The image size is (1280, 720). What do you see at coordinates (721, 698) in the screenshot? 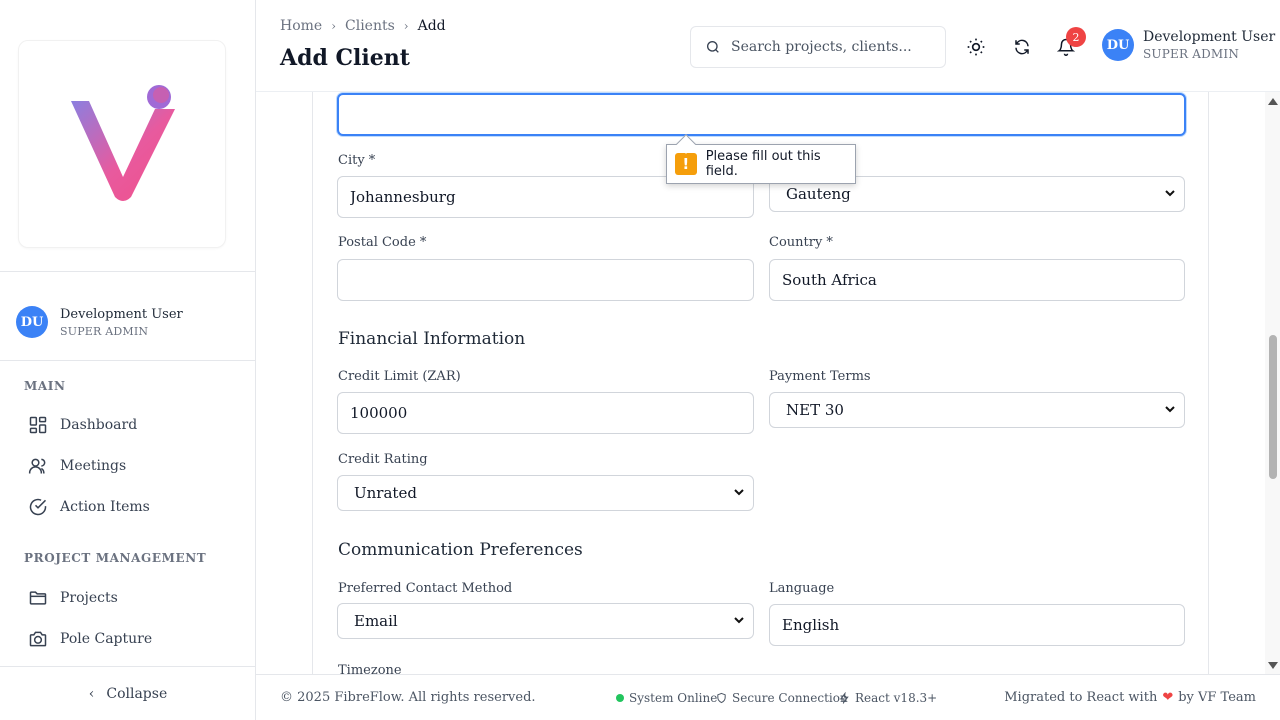
I see `shield-icon` at bounding box center [721, 698].